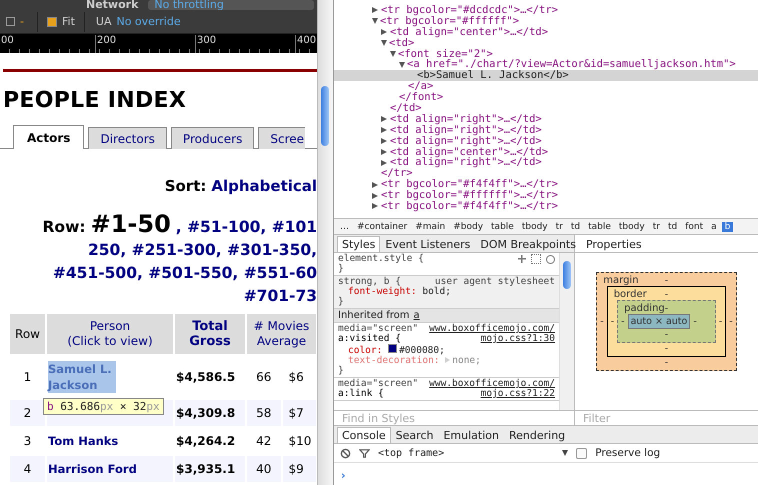  I want to click on styles-tab: DOM Breakpoints, so click(528, 244).